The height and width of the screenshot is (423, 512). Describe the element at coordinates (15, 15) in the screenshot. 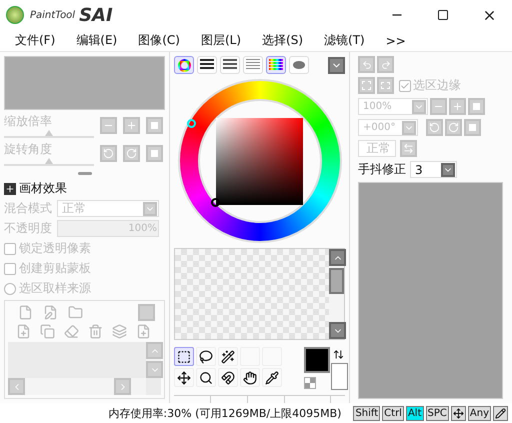

I see `lime-logo-icon` at that location.